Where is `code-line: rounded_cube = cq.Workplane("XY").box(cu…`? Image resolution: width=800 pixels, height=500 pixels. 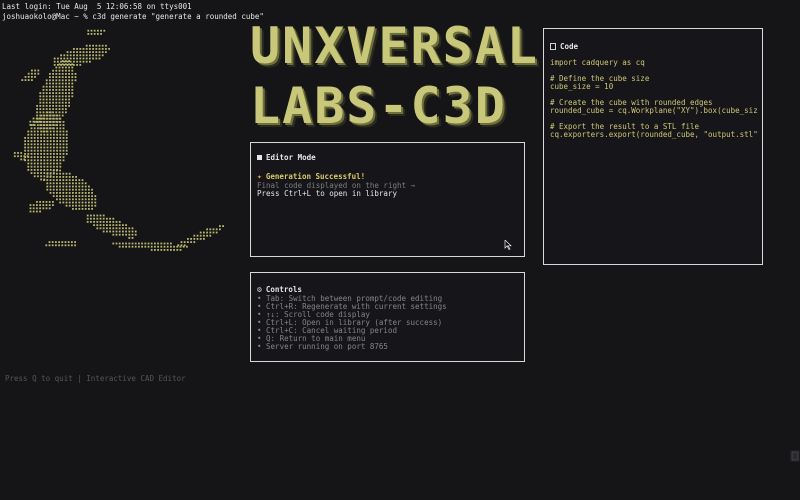
code-line: rounded_cube = cq.Workplane("XY").box(cu… is located at coordinates (654, 111).